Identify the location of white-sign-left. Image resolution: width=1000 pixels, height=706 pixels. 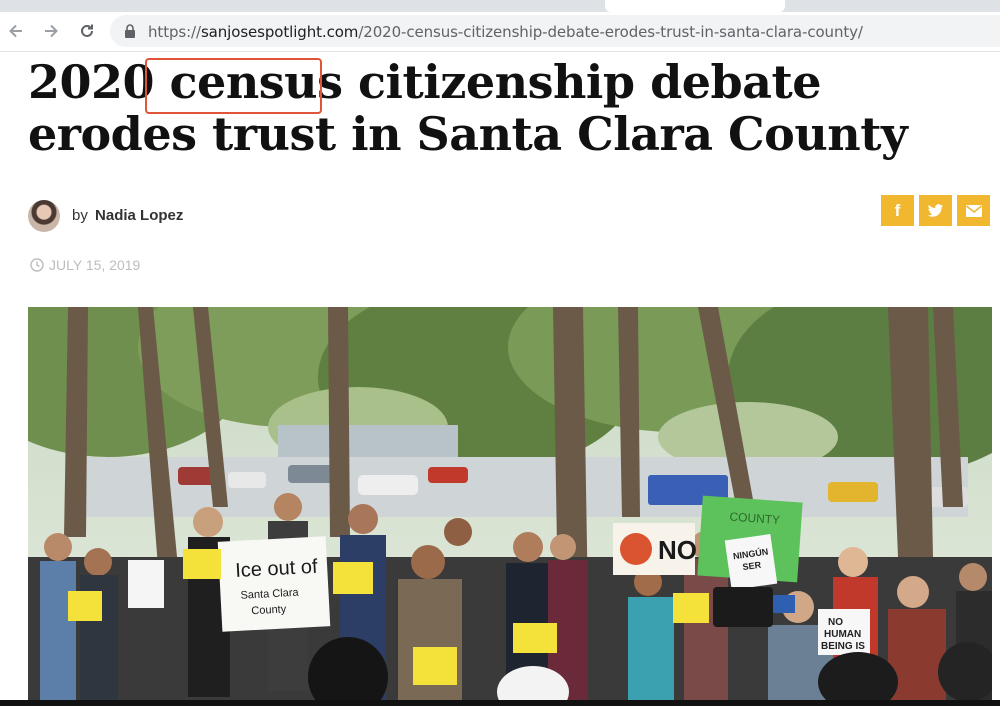
(146, 584).